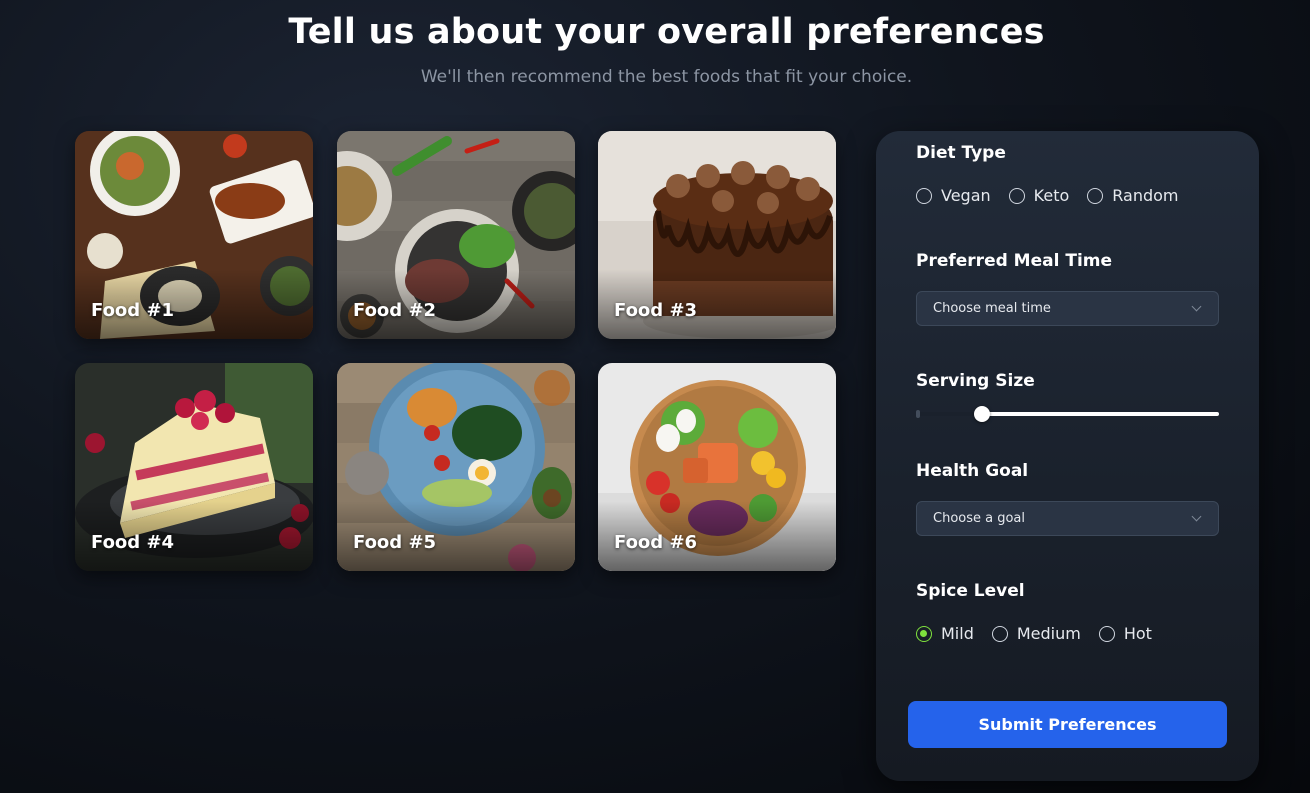 Image resolution: width=1310 pixels, height=793 pixels. I want to click on serving-size-slider-track, so click(1067, 414).